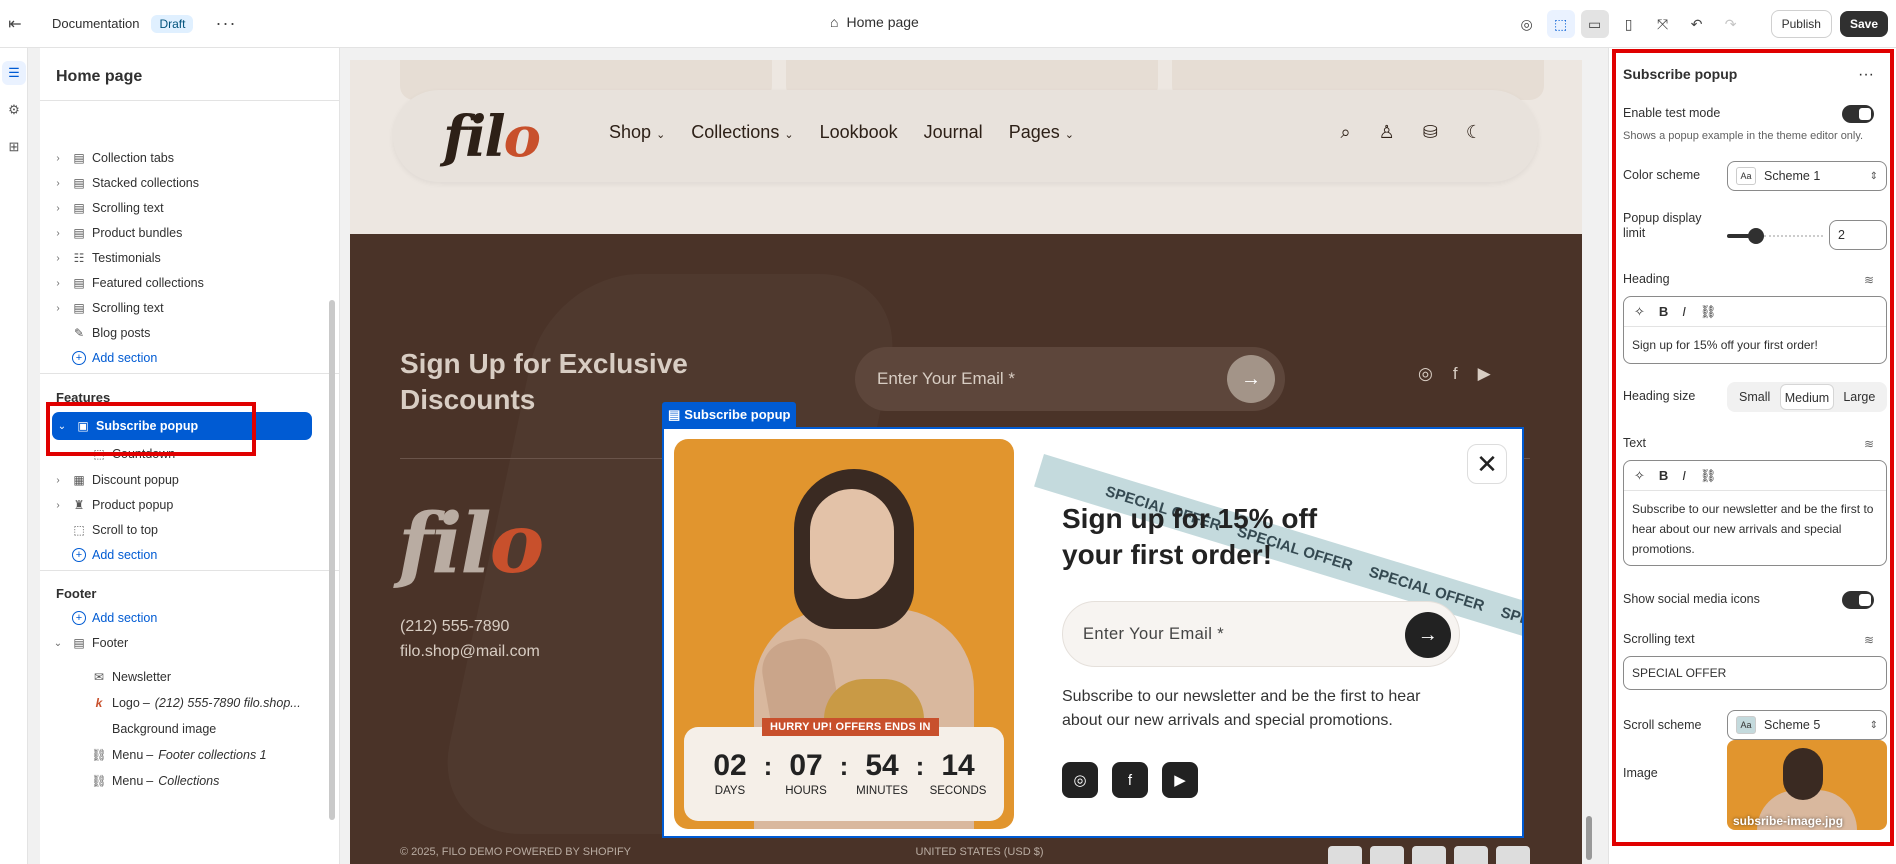 Image resolution: width=1896 pixels, height=864 pixels. What do you see at coordinates (492, 137) in the screenshot?
I see `site-logo: filo` at bounding box center [492, 137].